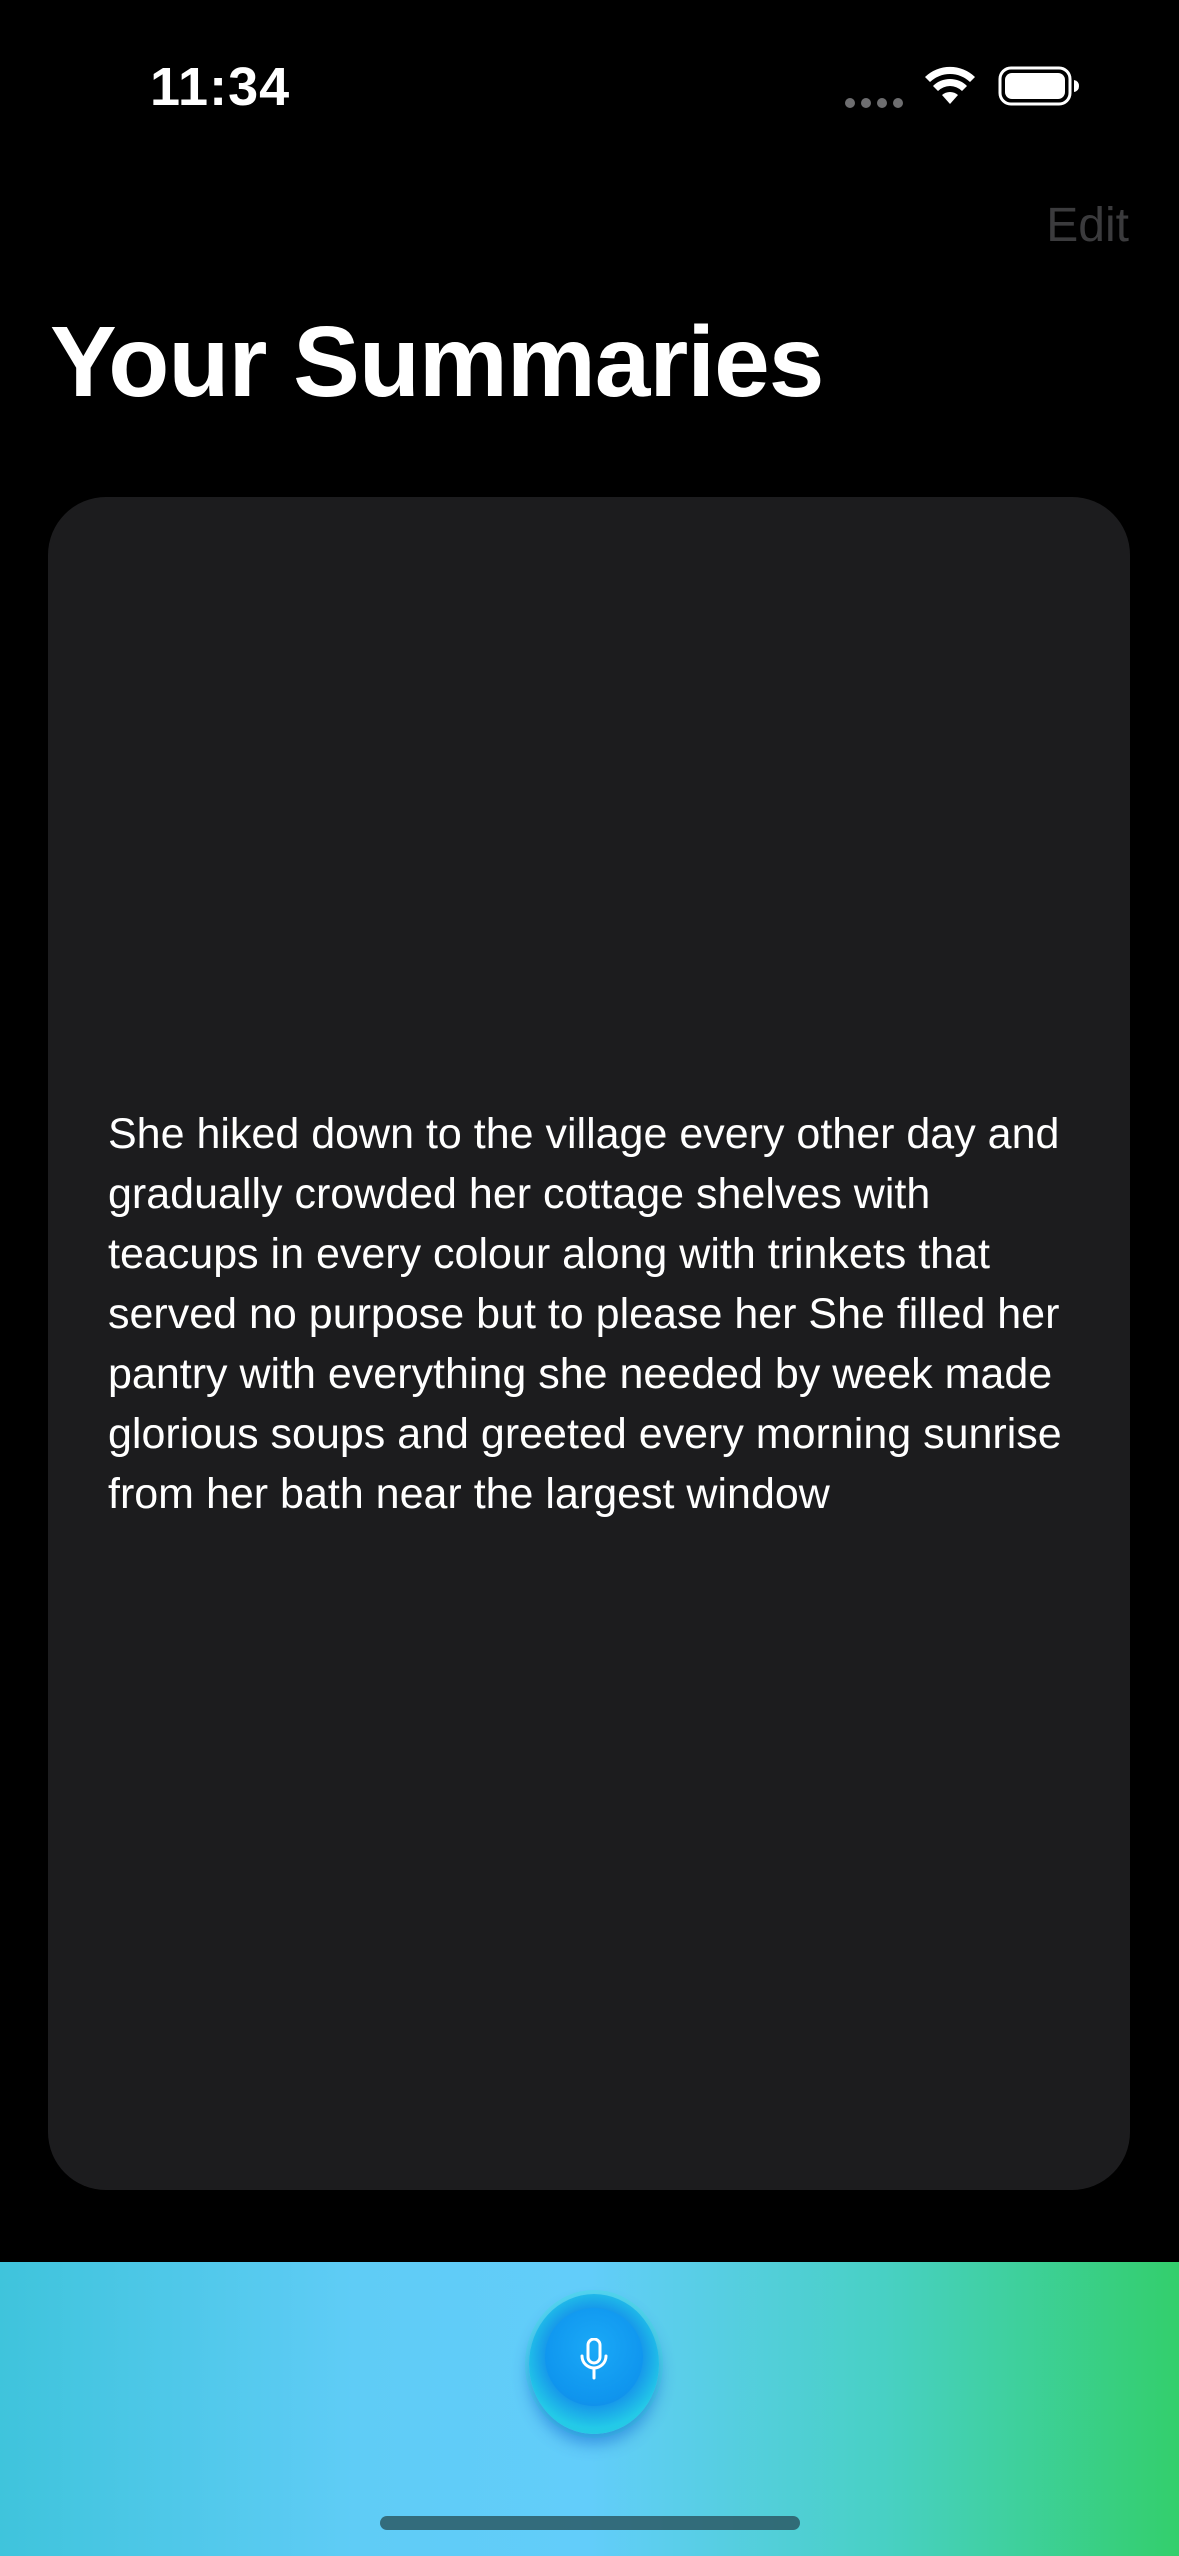  I want to click on signal-icon, so click(874, 103).